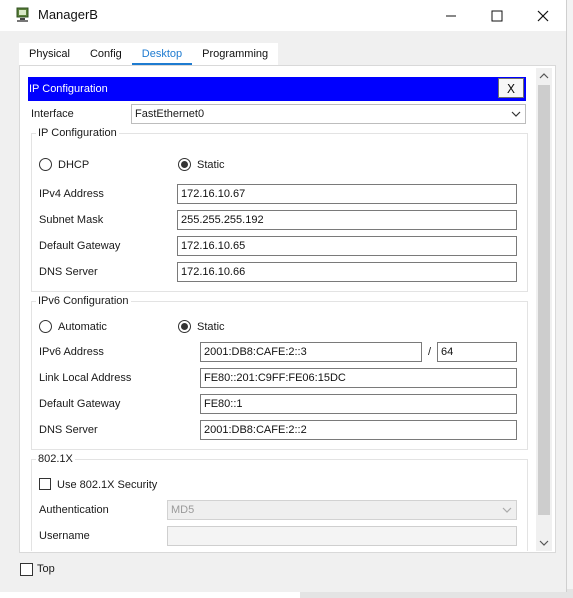 Image resolution: width=573 pixels, height=598 pixels. What do you see at coordinates (183, 510) in the screenshot?
I see `authentication-value: MD5` at bounding box center [183, 510].